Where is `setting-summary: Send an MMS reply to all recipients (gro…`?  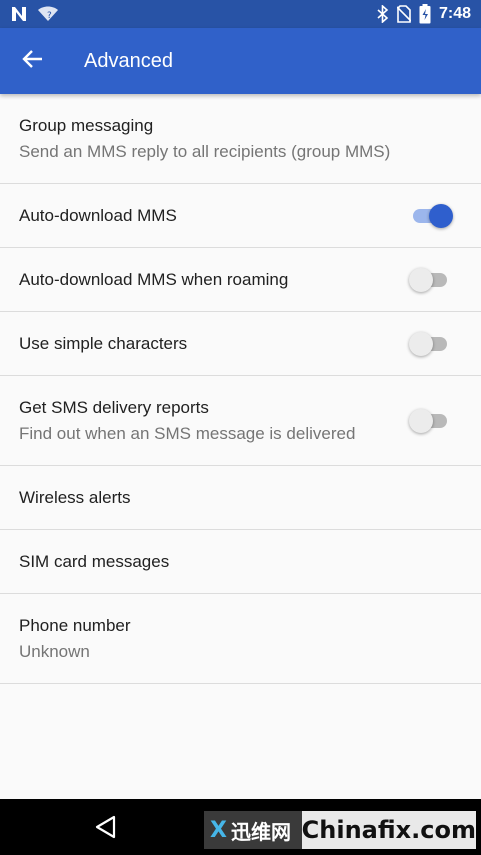 setting-summary: Send an MMS reply to all recipients (gro… is located at coordinates (205, 151).